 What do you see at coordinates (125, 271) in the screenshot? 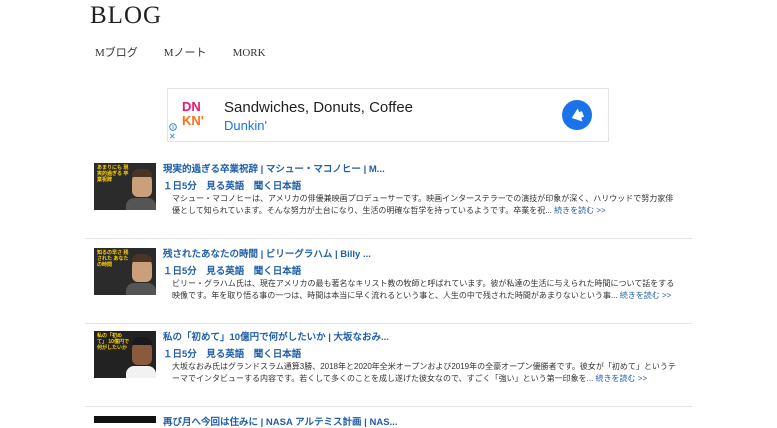
I see `post-thumbnail: 知るの早さ 残された あなたの時間` at bounding box center [125, 271].